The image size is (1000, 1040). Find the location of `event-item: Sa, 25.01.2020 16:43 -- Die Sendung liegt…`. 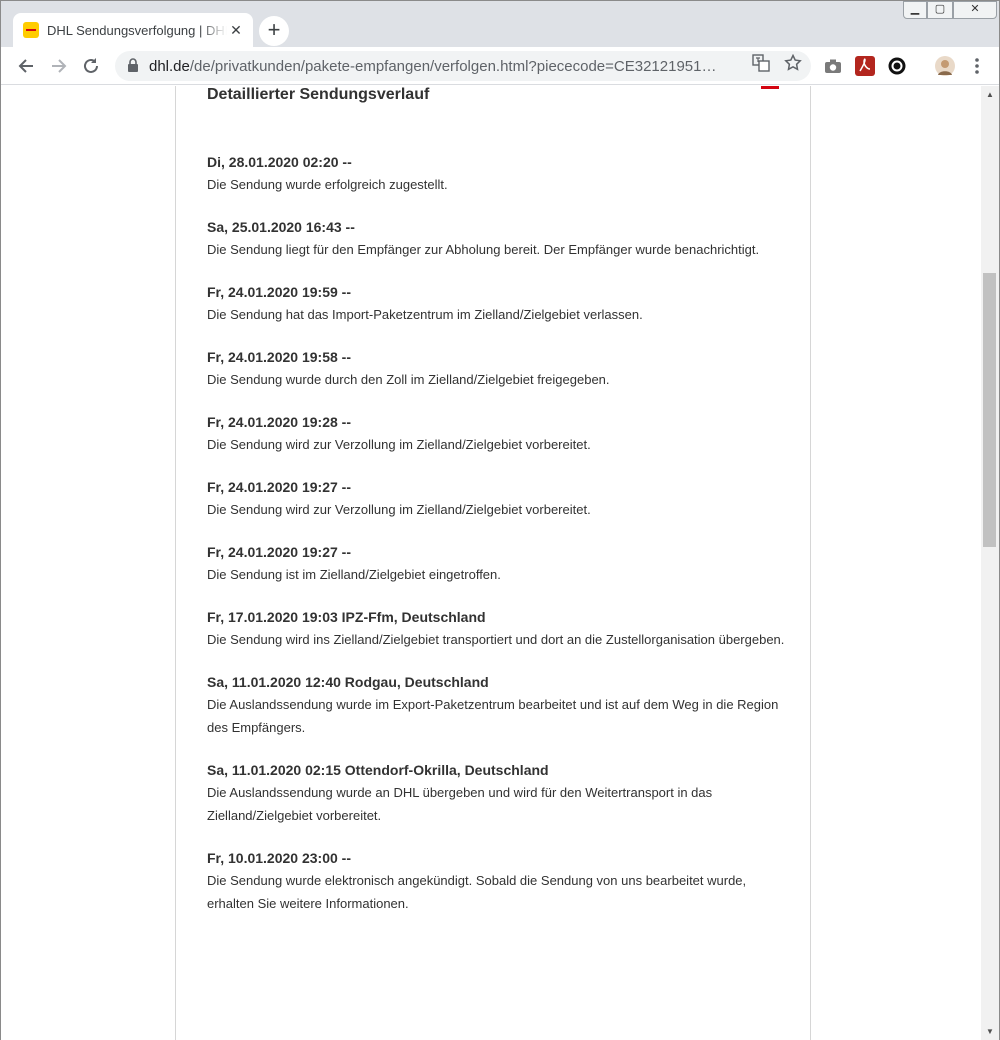

event-item: Sa, 25.01.2020 16:43 -- Die Sendung liegt… is located at coordinates (497, 238).